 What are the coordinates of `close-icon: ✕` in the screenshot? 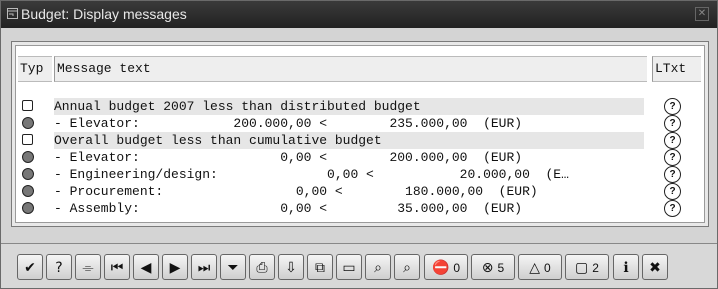 It's located at (702, 14).